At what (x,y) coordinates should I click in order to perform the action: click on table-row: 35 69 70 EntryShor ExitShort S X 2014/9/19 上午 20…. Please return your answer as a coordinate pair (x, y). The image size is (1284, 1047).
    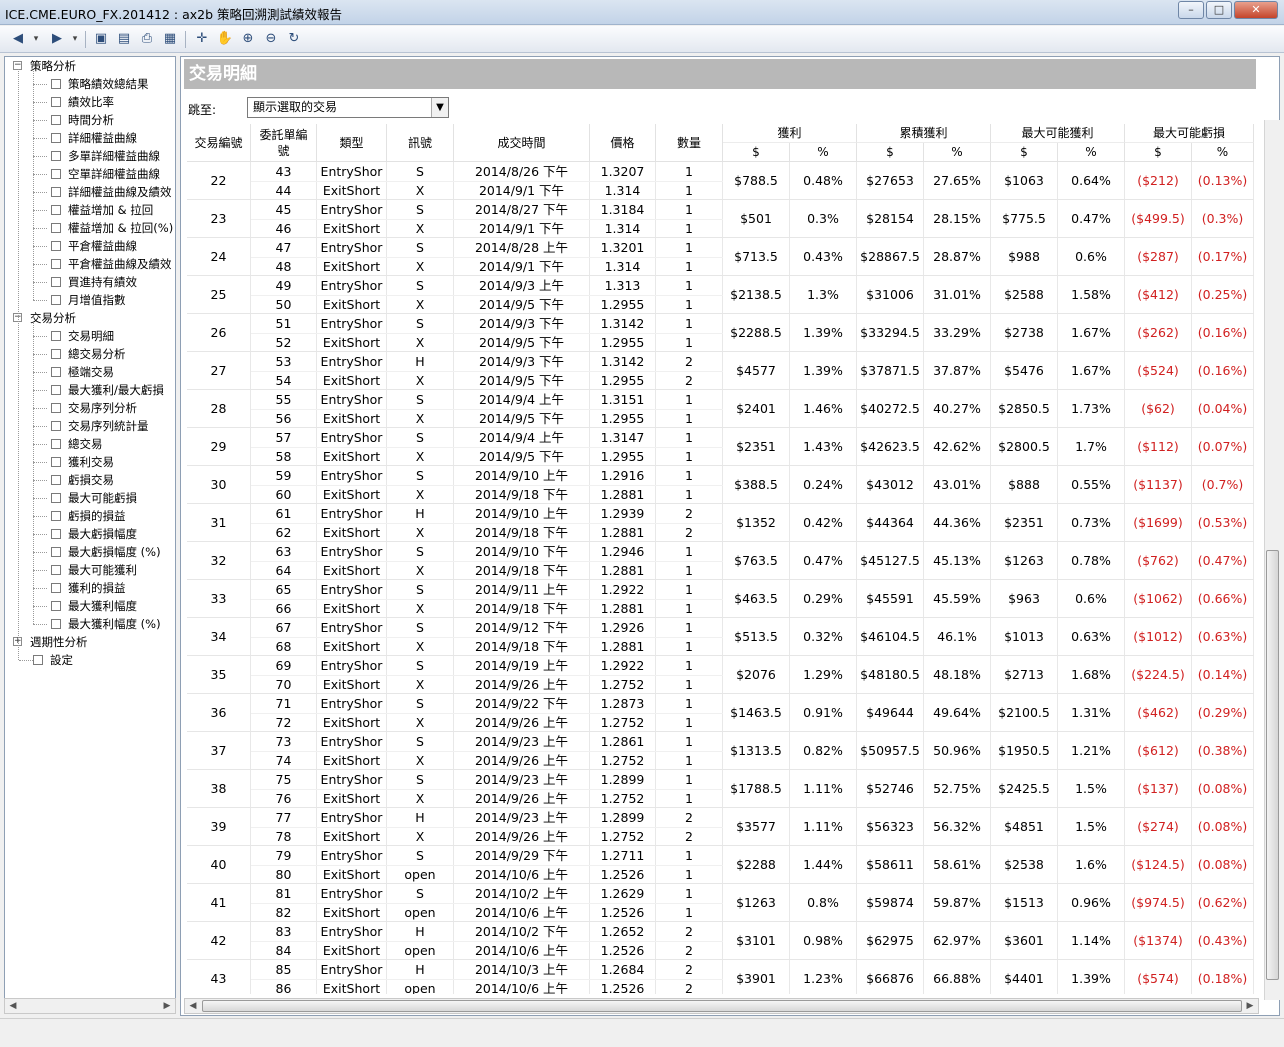
    Looking at the image, I should click on (720, 675).